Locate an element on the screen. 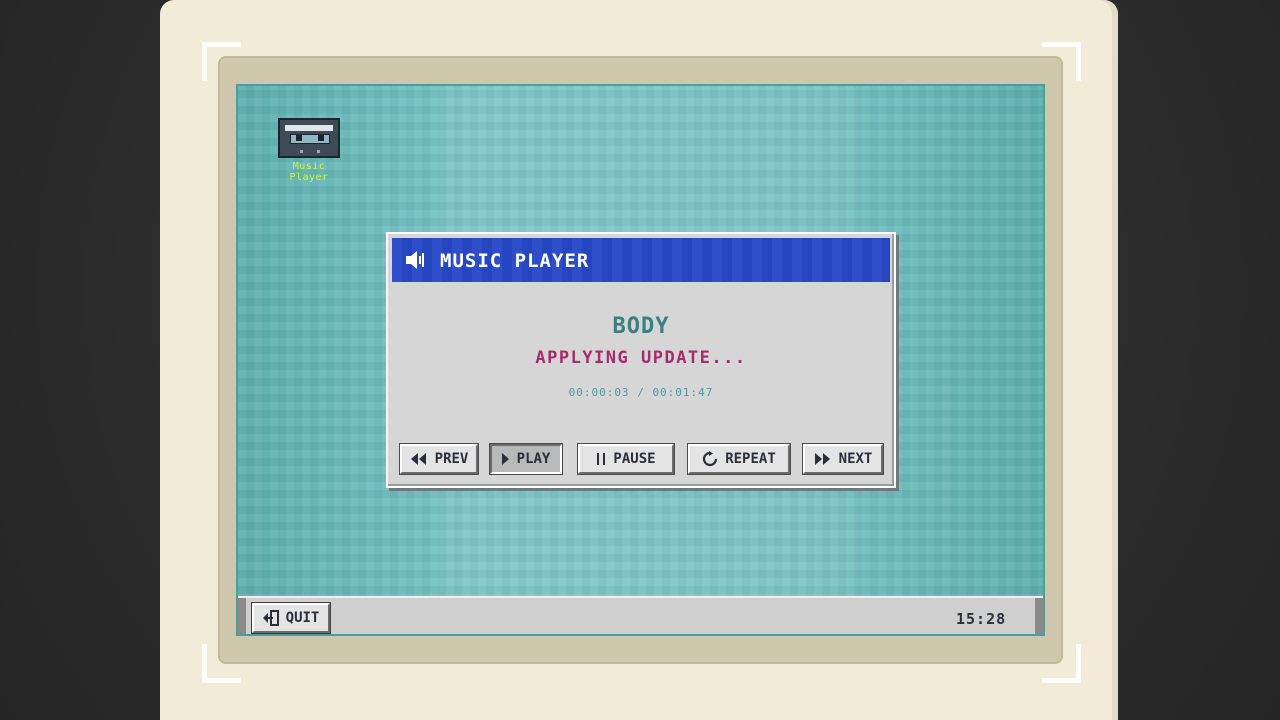  time-total: 00:01:47 is located at coordinates (683, 392).